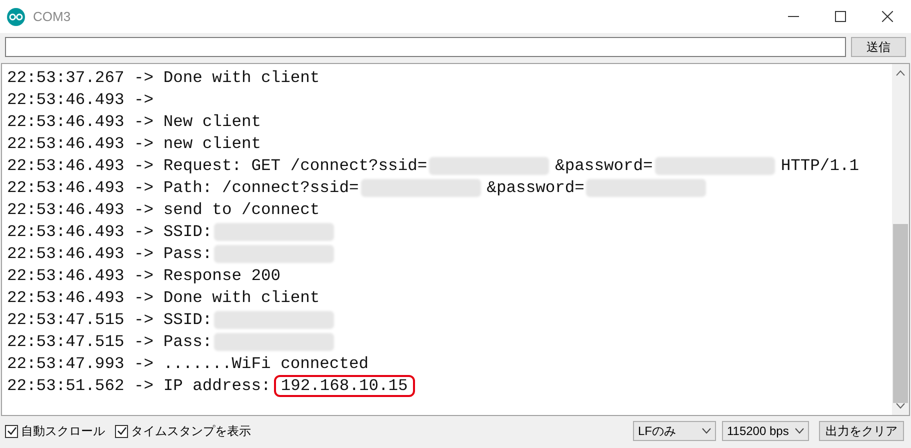  I want to click on baud-rate-dropdown: 115200 bps, so click(765, 431).